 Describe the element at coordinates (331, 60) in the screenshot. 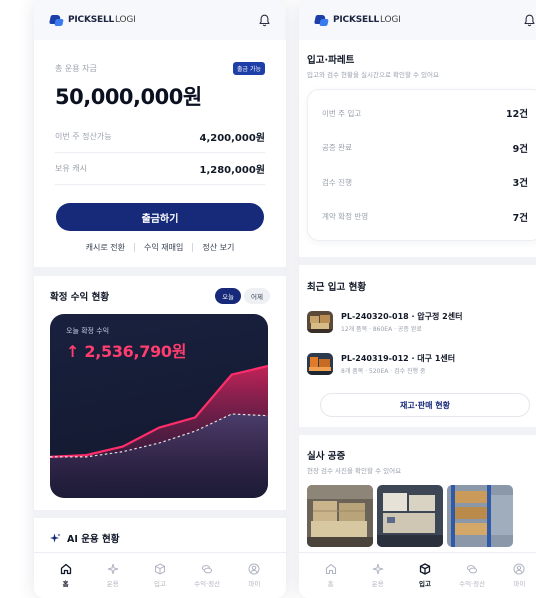

I see `inbound-title: 입고·파레트` at that location.